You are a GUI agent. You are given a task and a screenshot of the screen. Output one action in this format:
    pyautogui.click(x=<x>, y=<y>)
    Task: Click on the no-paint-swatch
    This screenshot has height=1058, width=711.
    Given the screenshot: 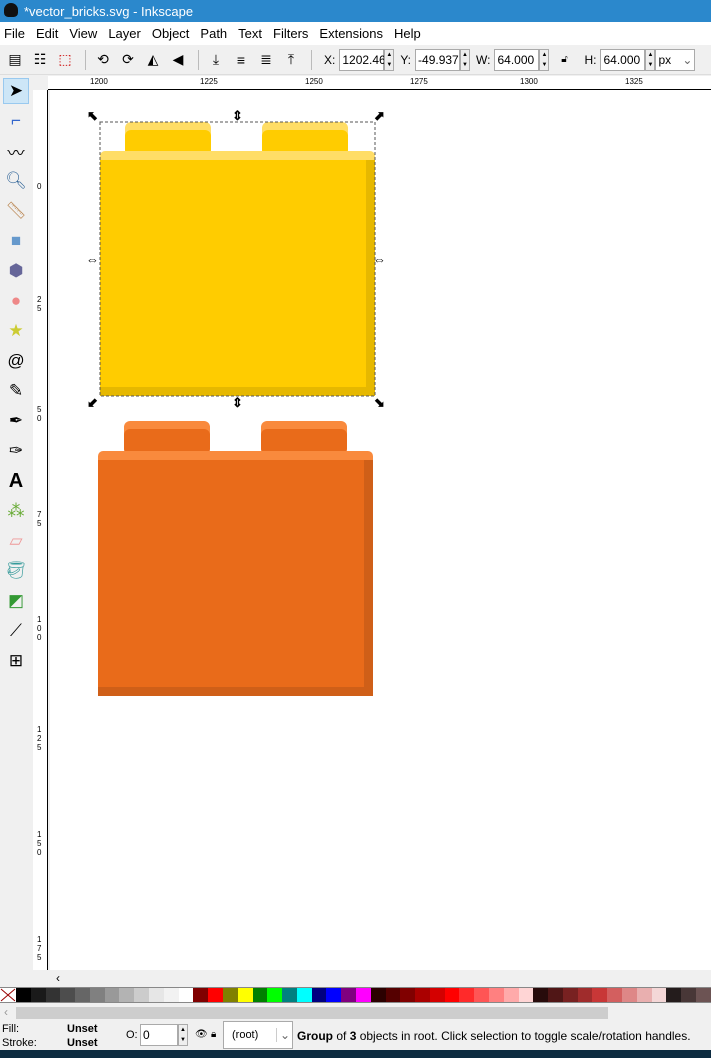 What is the action you would take?
    pyautogui.click(x=8, y=995)
    